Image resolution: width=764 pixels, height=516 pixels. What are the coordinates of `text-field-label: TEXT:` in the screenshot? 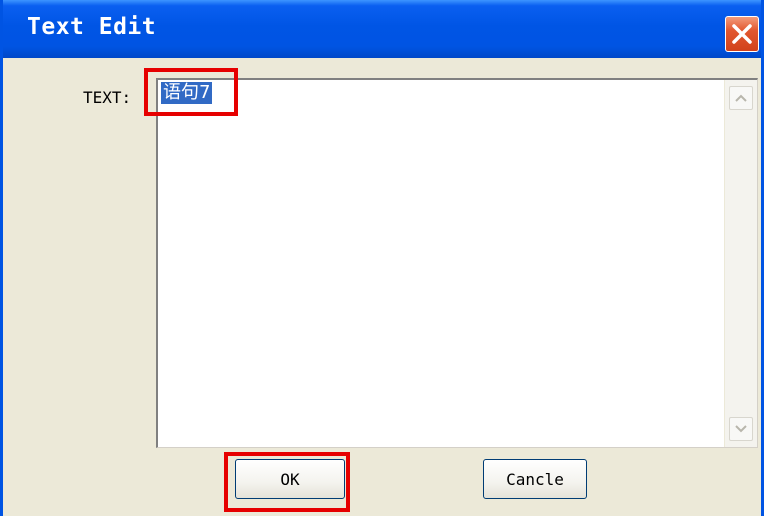 It's located at (107, 97).